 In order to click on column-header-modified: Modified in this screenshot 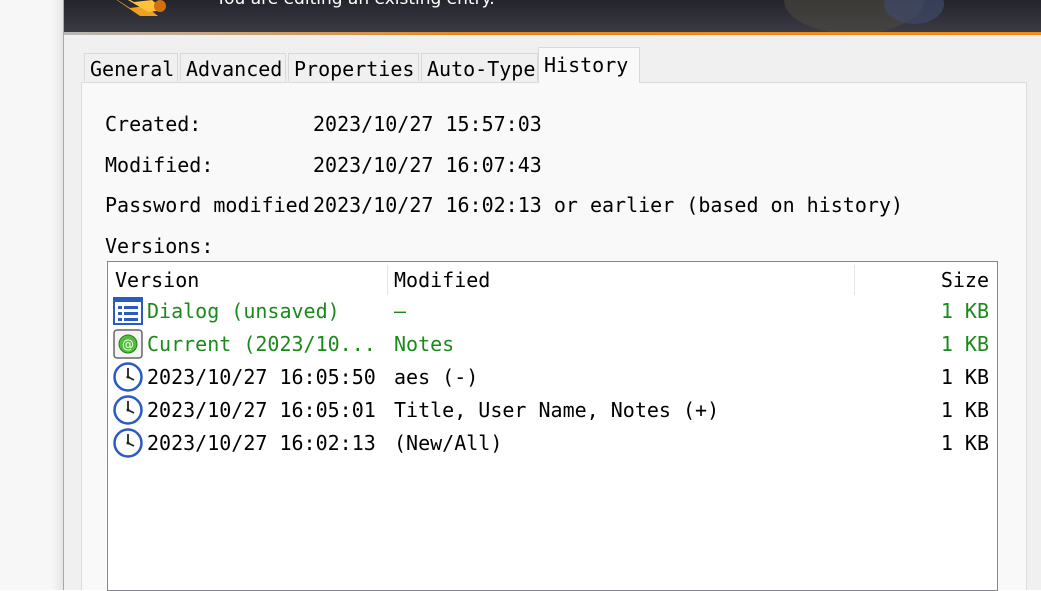, I will do `click(442, 279)`.